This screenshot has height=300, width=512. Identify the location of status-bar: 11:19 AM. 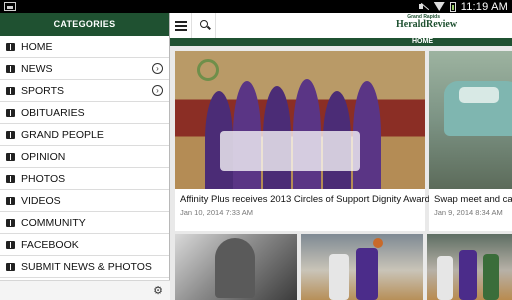
(256, 6).